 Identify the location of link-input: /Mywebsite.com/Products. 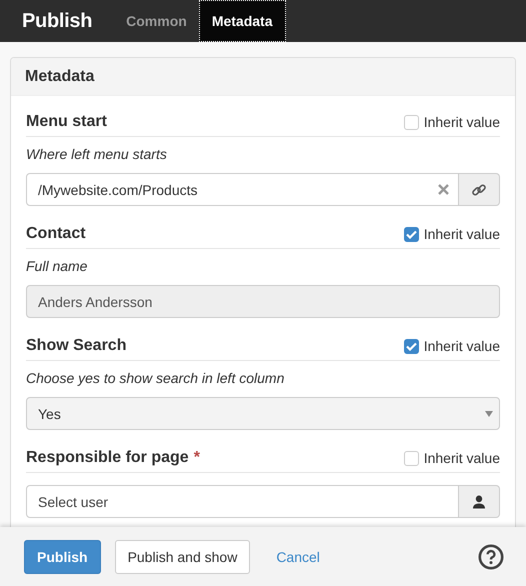
(238, 190).